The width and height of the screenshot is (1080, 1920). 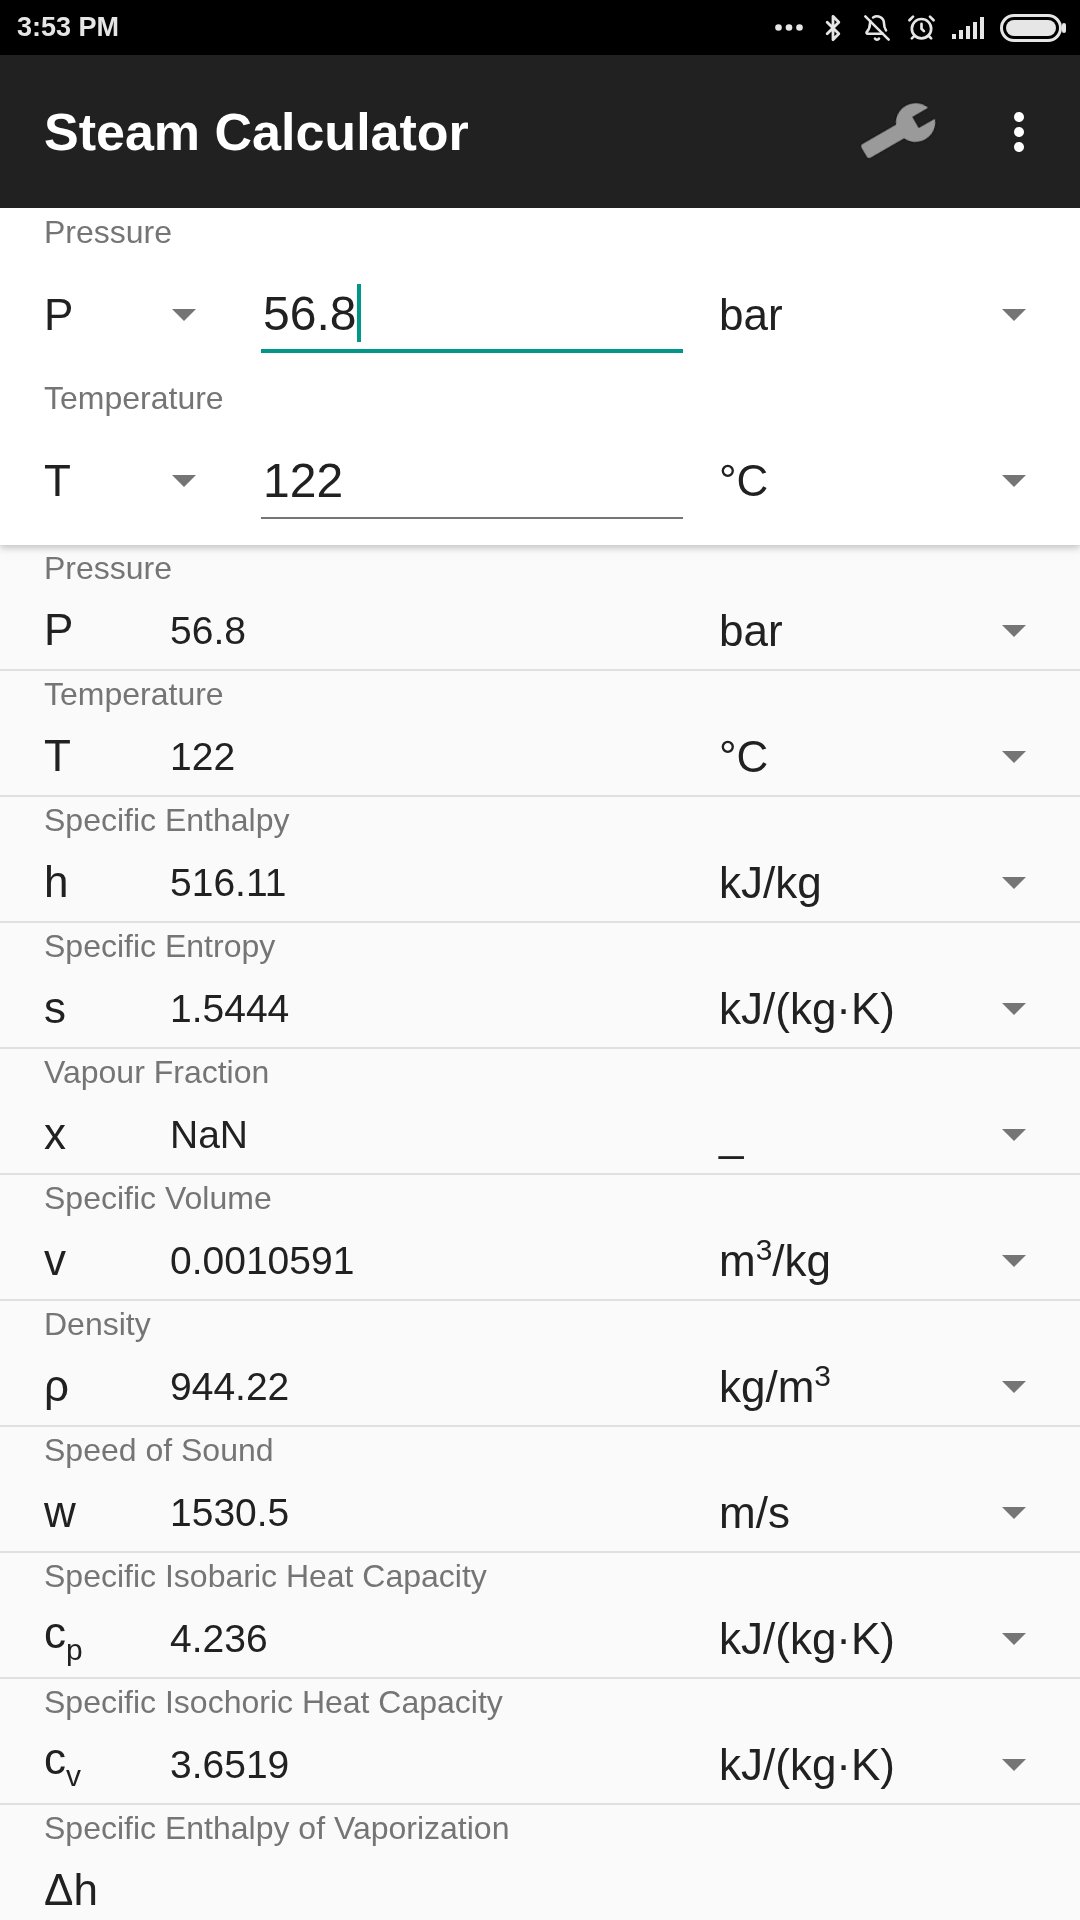 I want to click on unit-dropdown: m/s, so click(x=872, y=1513).